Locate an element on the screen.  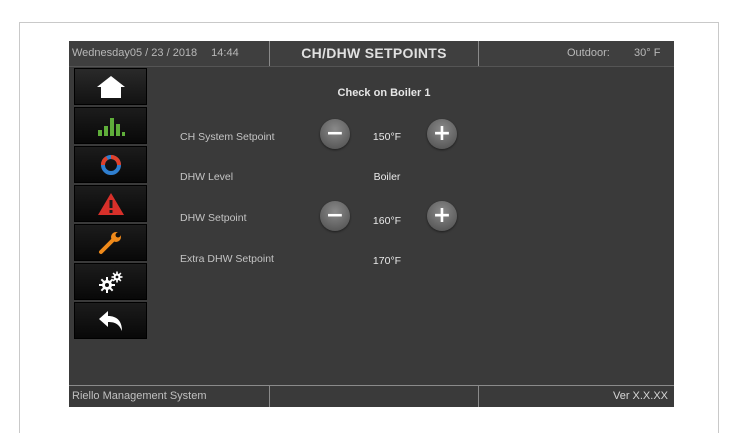
dhw-setpoint-decrease-button: − is located at coordinates (335, 216).